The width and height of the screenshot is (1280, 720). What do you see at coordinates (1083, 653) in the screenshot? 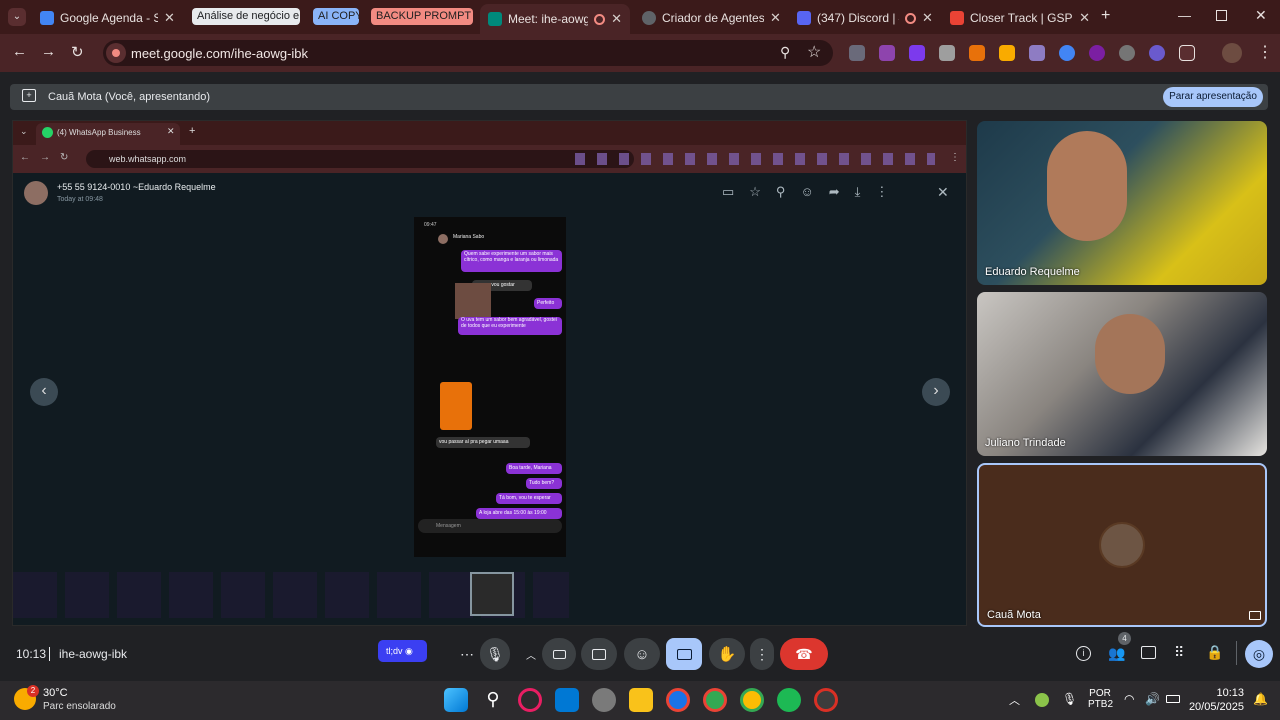
I see `info-icon: i` at bounding box center [1083, 653].